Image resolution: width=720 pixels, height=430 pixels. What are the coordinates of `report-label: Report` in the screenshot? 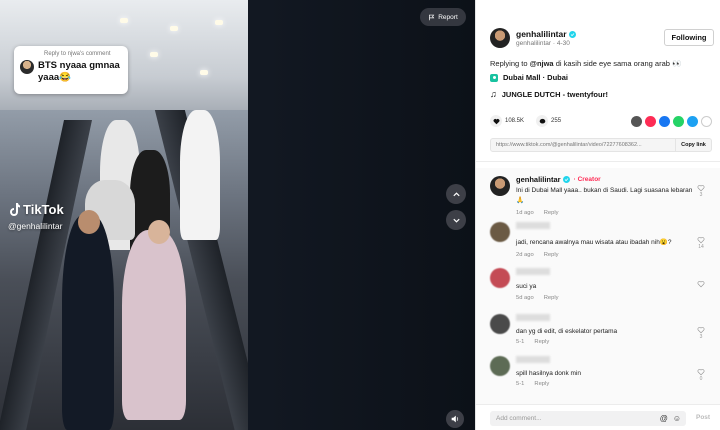 It's located at (448, 17).